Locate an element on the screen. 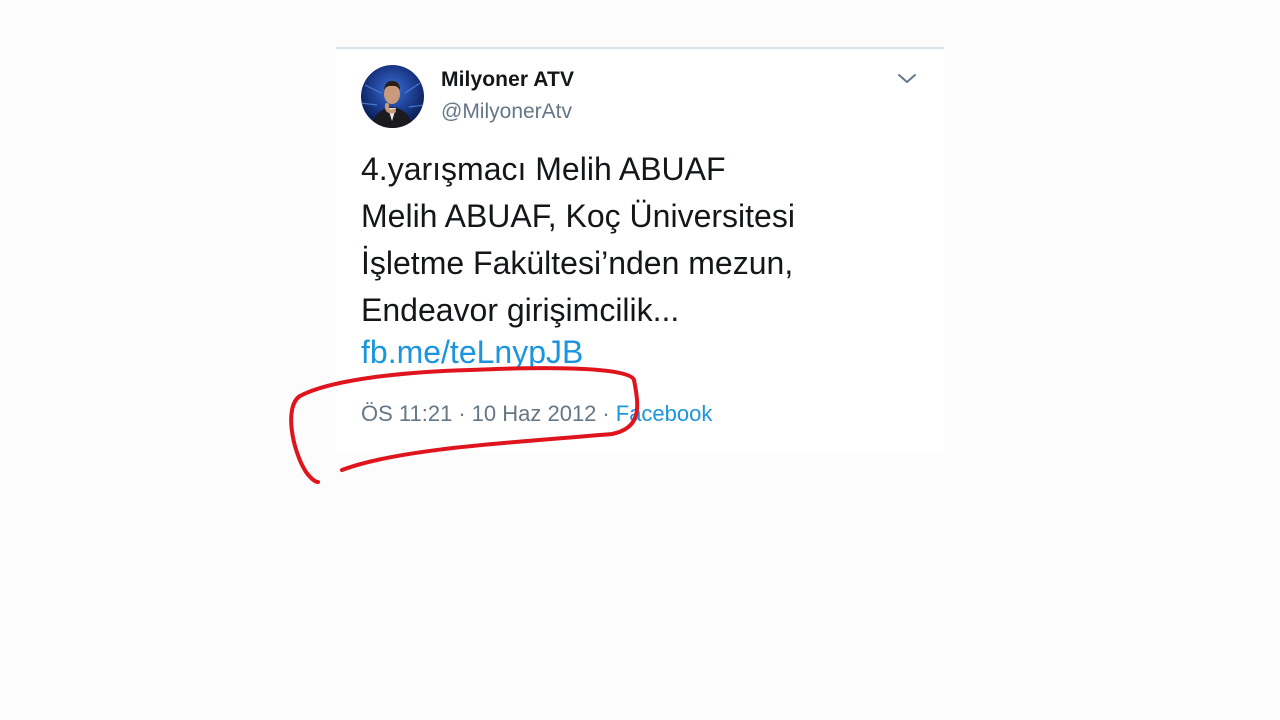 The width and height of the screenshot is (1280, 720). tweet-text-line: İşletme Fakültesi’nden mezun, is located at coordinates (577, 263).